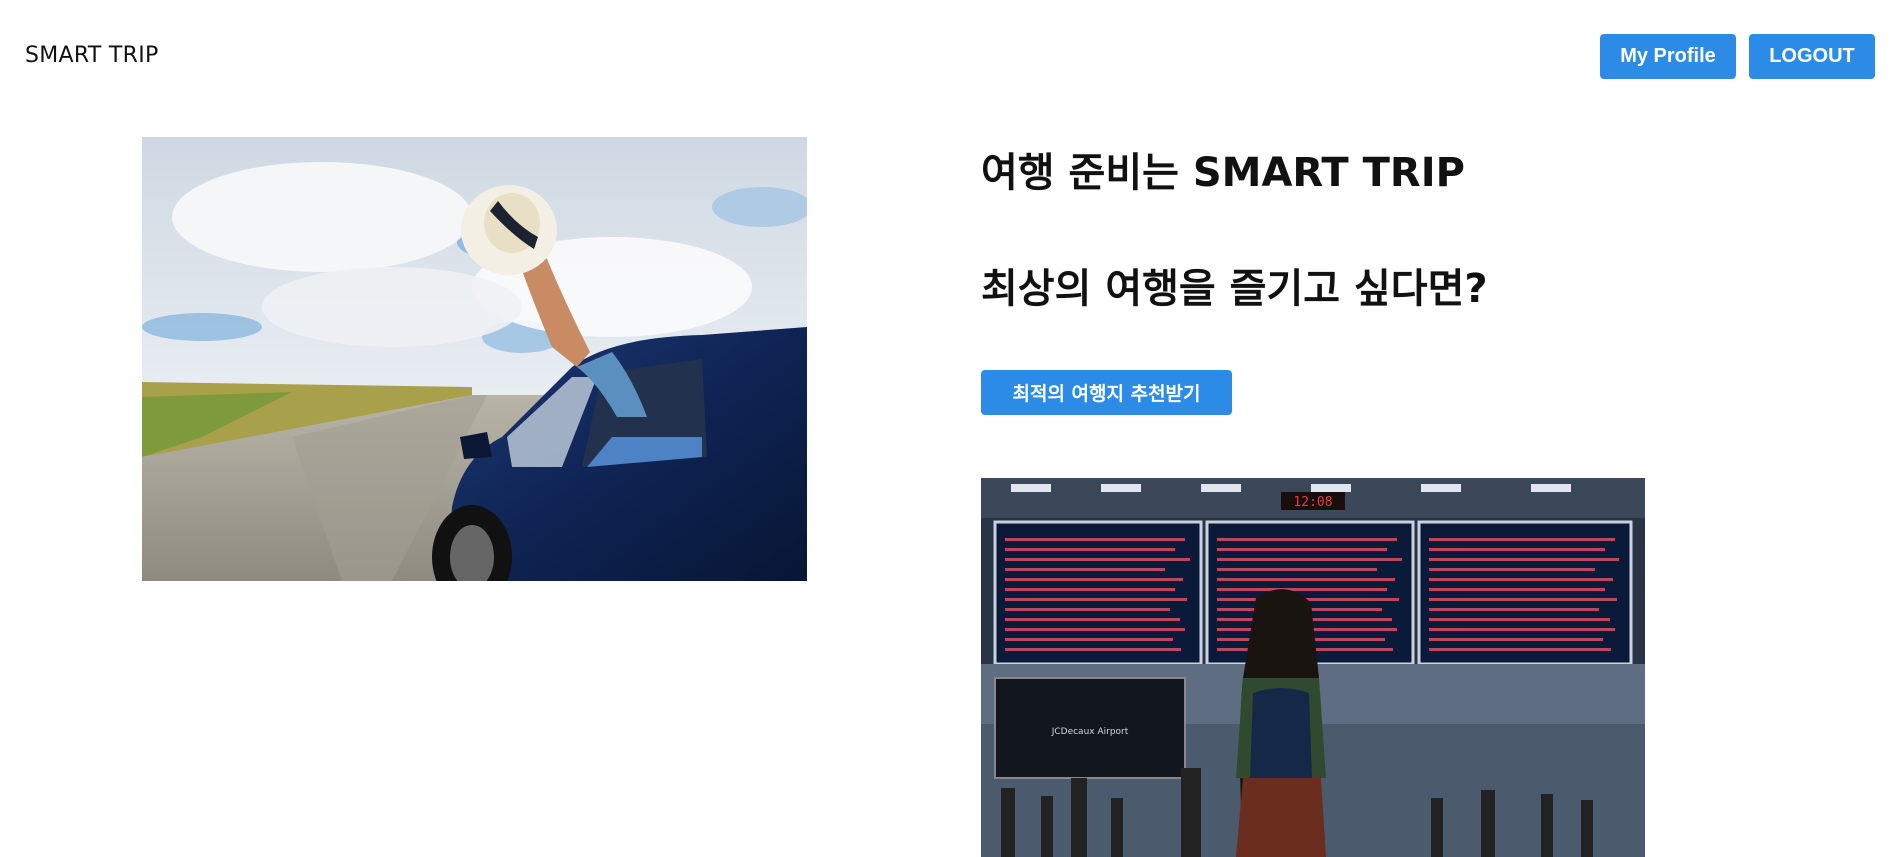 The height and width of the screenshot is (857, 1892). I want to click on airport-sign-text: JCDecaux Airport, so click(1090, 732).